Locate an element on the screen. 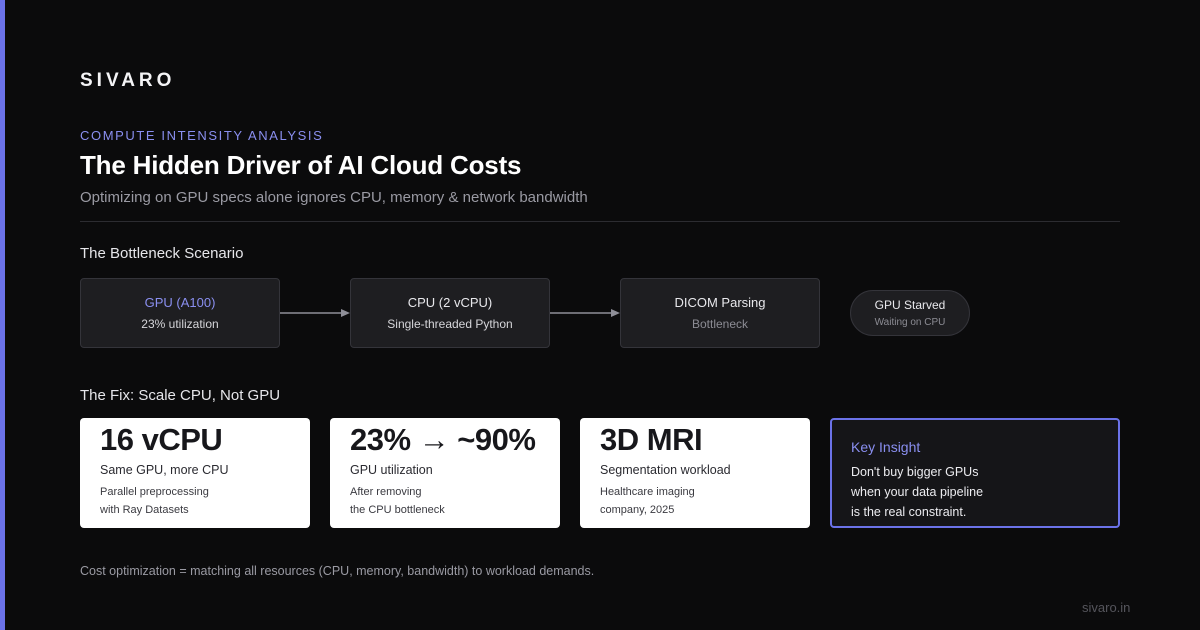  insight-title: Key Insight is located at coordinates (886, 447).